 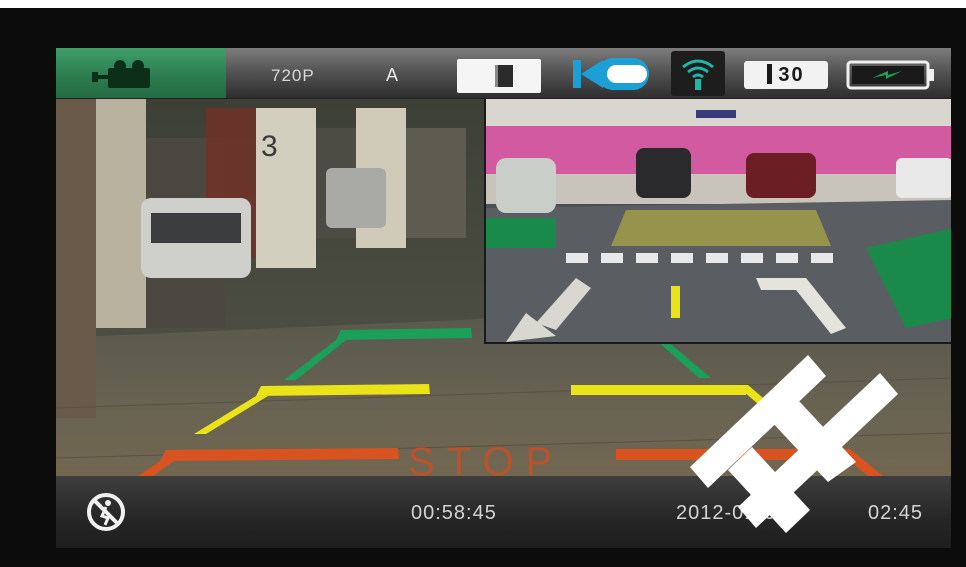 I want to click on loop-timer-badge: 30, so click(x=786, y=75).